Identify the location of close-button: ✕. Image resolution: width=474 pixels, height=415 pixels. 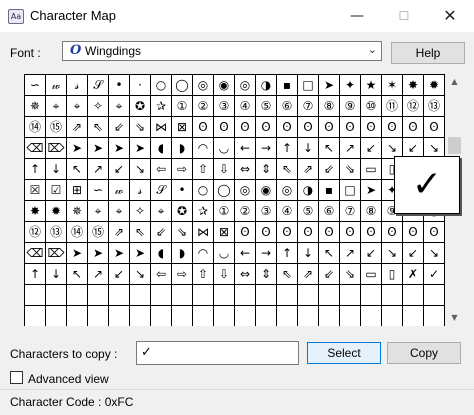
(450, 16).